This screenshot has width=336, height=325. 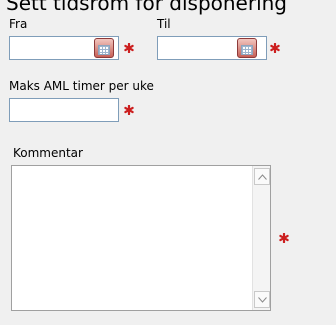 I want to click on scroll-up-icon, so click(x=262, y=177).